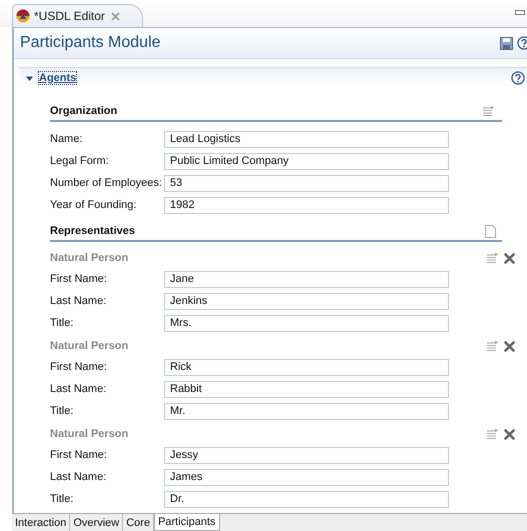 Image resolution: width=527 pixels, height=531 pixels. What do you see at coordinates (306, 139) in the screenshot?
I see `text-field: Lead Logistics` at bounding box center [306, 139].